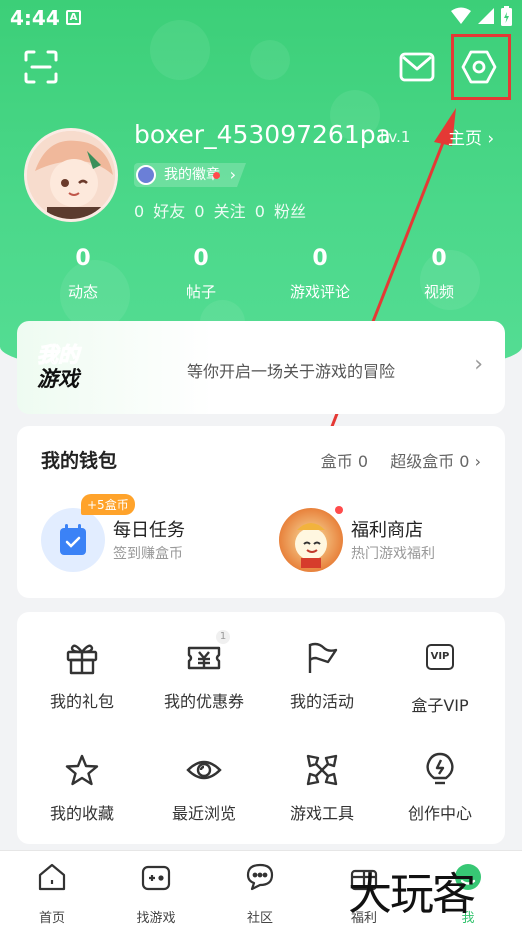 The width and height of the screenshot is (522, 928). I want to click on chat-icon, so click(260, 877).